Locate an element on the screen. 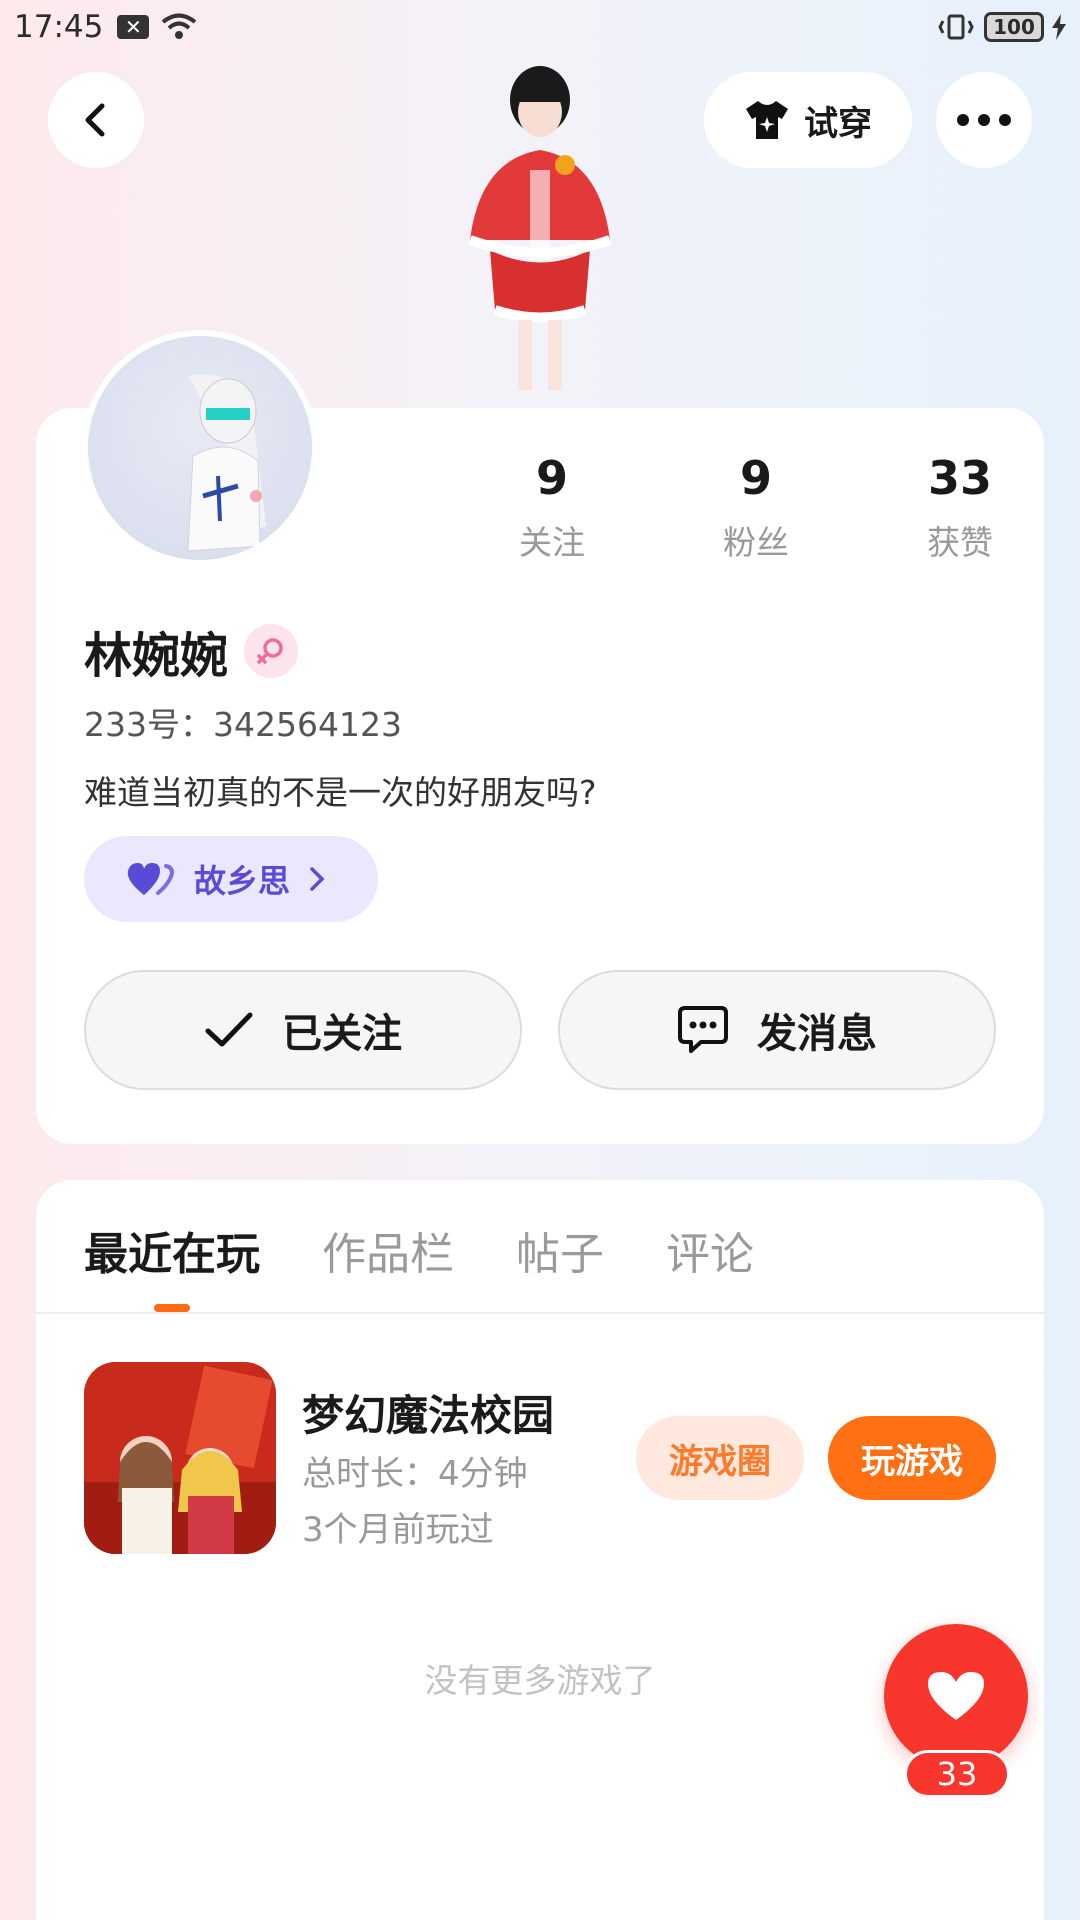 Image resolution: width=1080 pixels, height=1920 pixels. chat-bubble-icon is located at coordinates (703, 1029).